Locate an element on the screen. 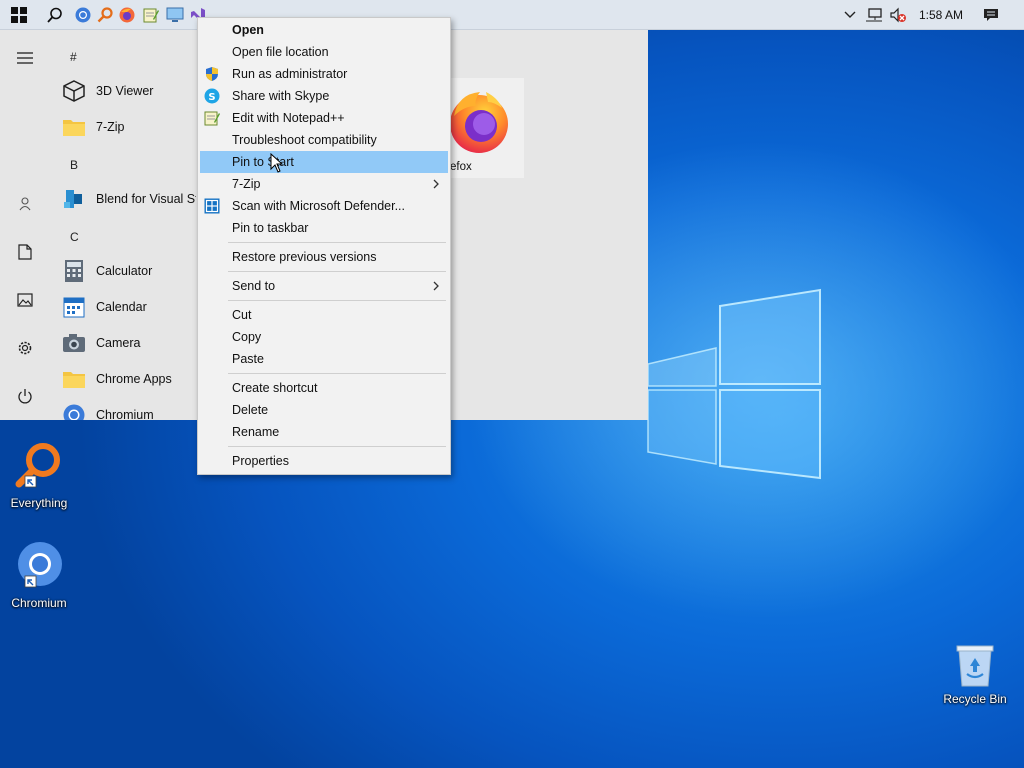 The width and height of the screenshot is (1024, 768). app-item-chrome-apps: Chrome Apps is located at coordinates (129, 379).